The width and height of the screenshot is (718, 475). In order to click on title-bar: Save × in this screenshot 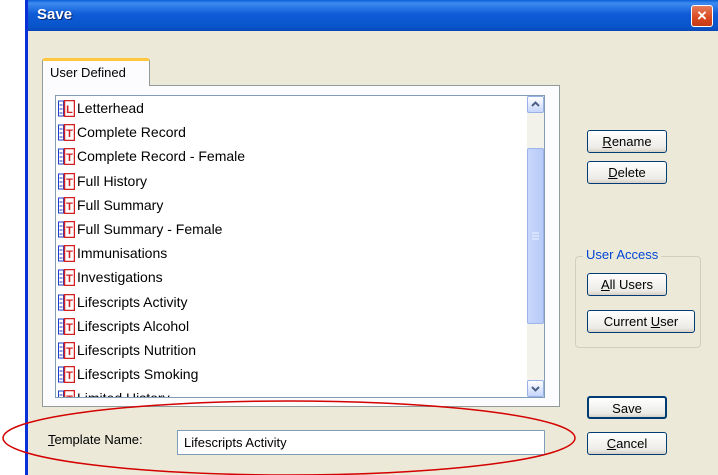, I will do `click(373, 15)`.